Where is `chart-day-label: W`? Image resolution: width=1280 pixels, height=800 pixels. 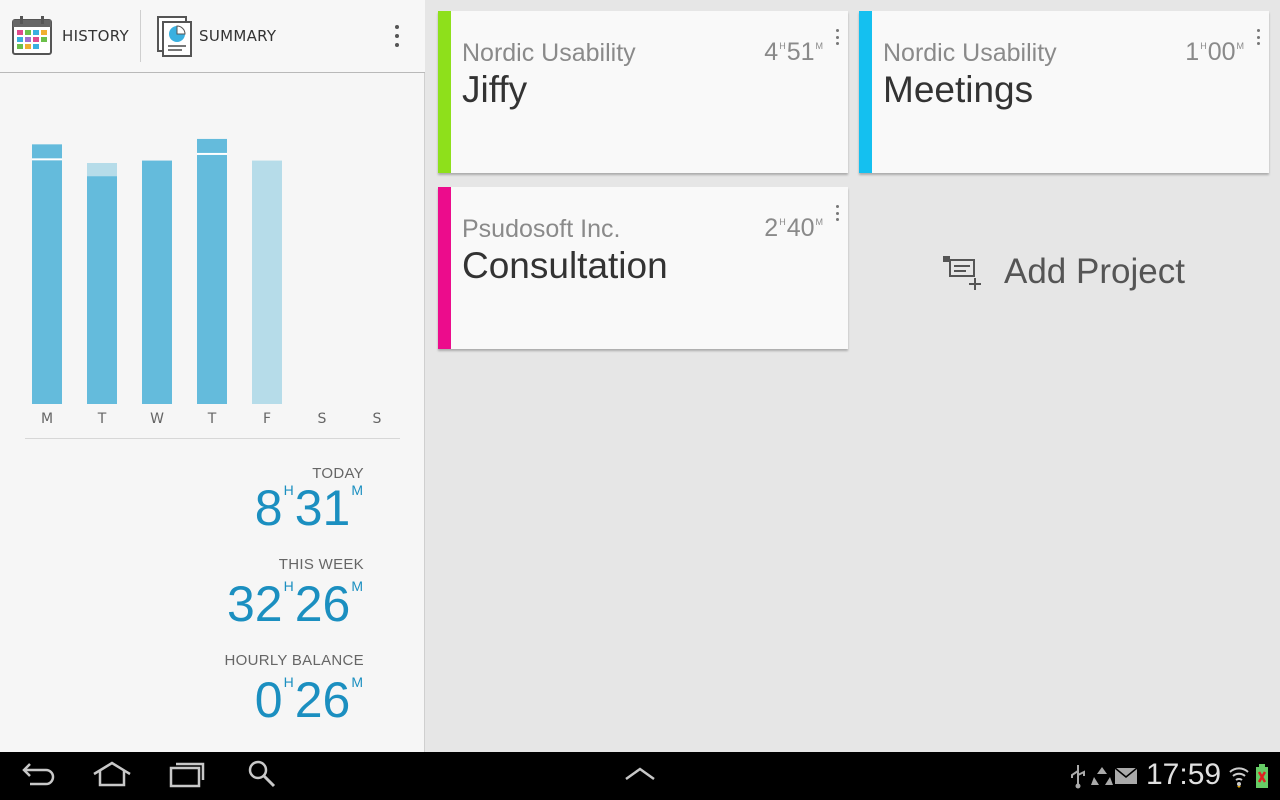
chart-day-label: W is located at coordinates (157, 419).